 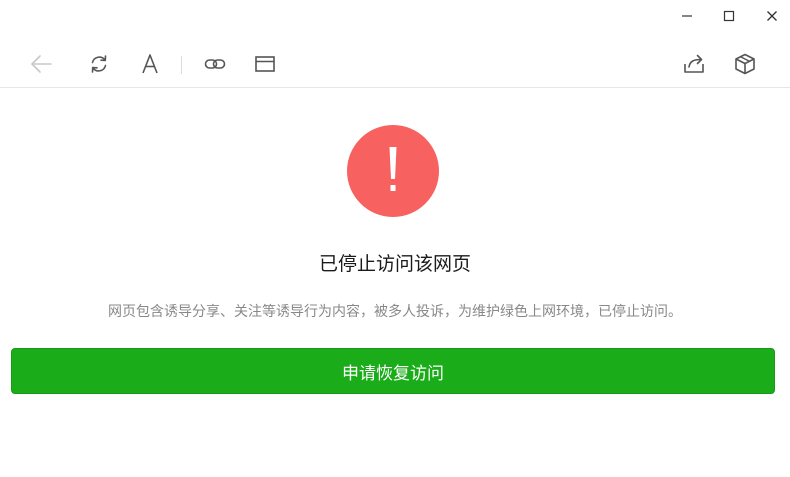 I want to click on maximize-icon, so click(x=729, y=16).